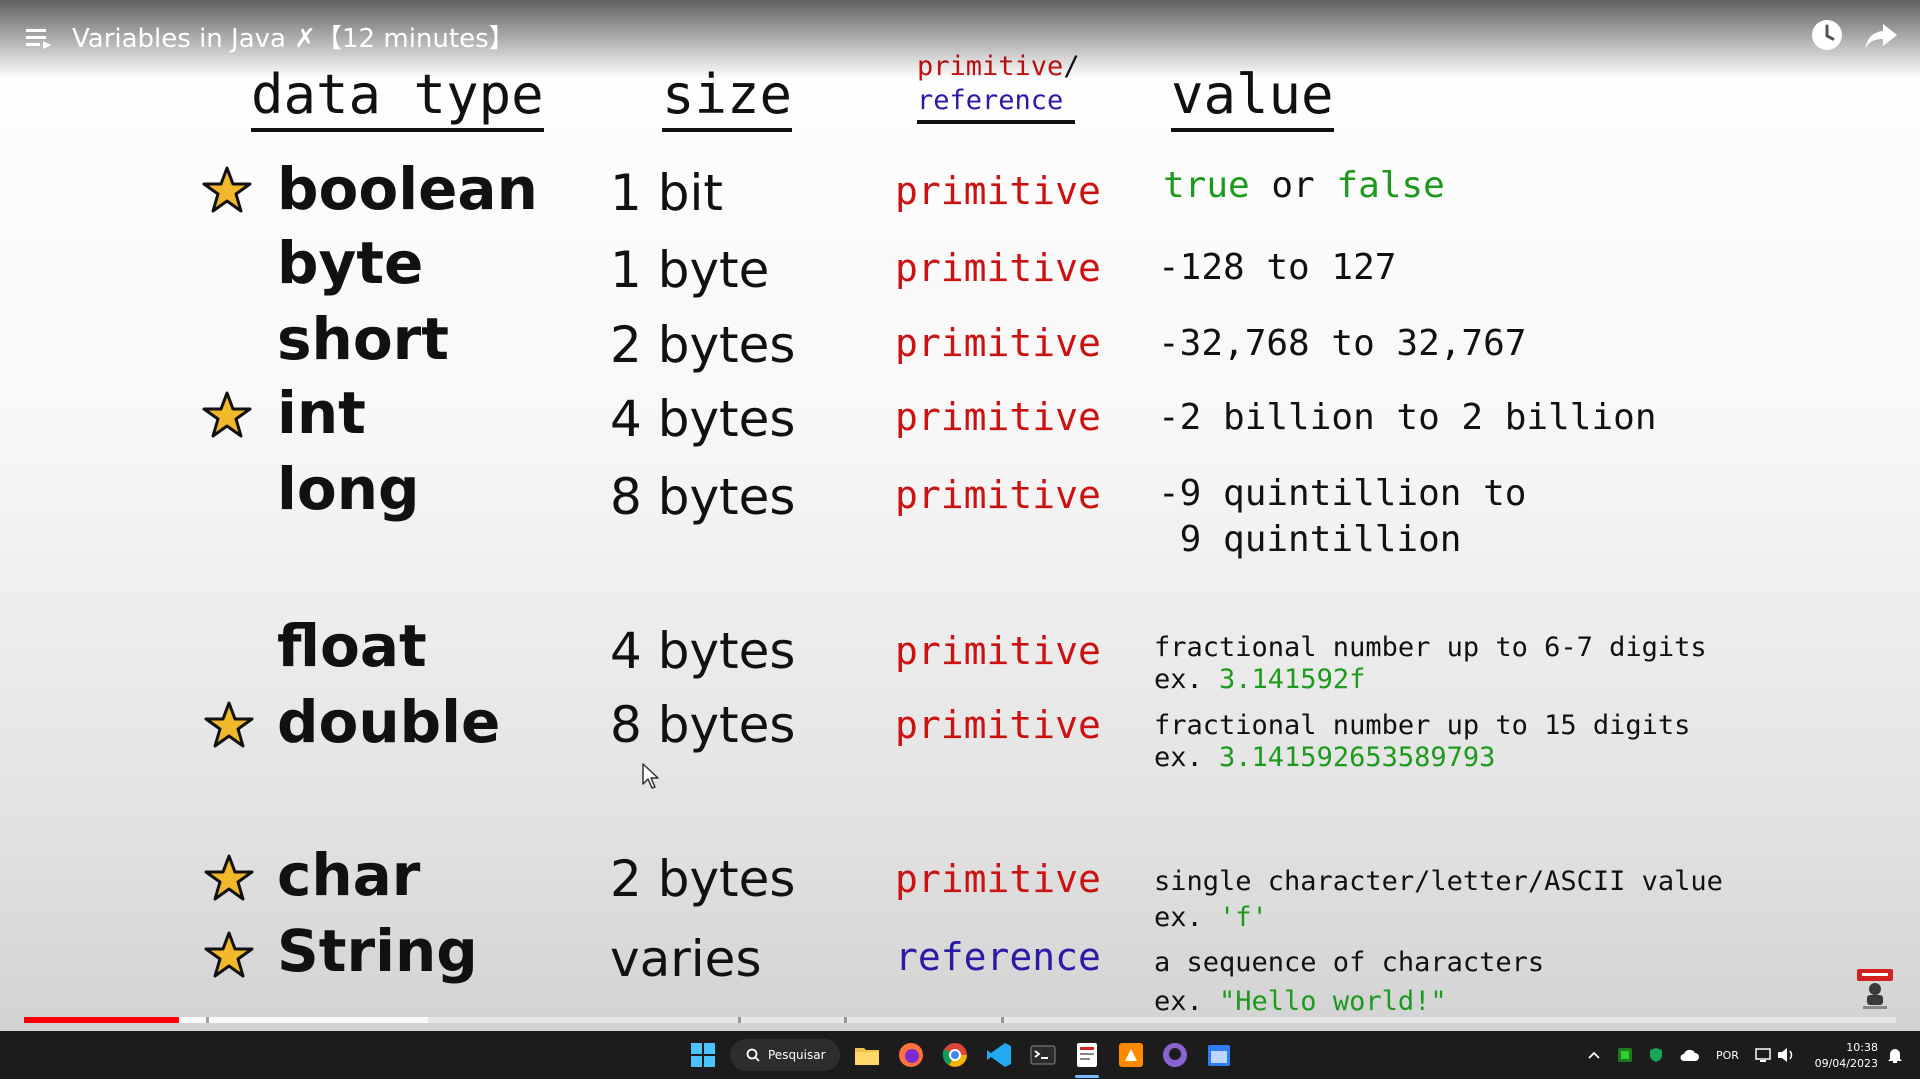  Describe the element at coordinates (389, 722) in the screenshot. I see `type-double: double` at that location.